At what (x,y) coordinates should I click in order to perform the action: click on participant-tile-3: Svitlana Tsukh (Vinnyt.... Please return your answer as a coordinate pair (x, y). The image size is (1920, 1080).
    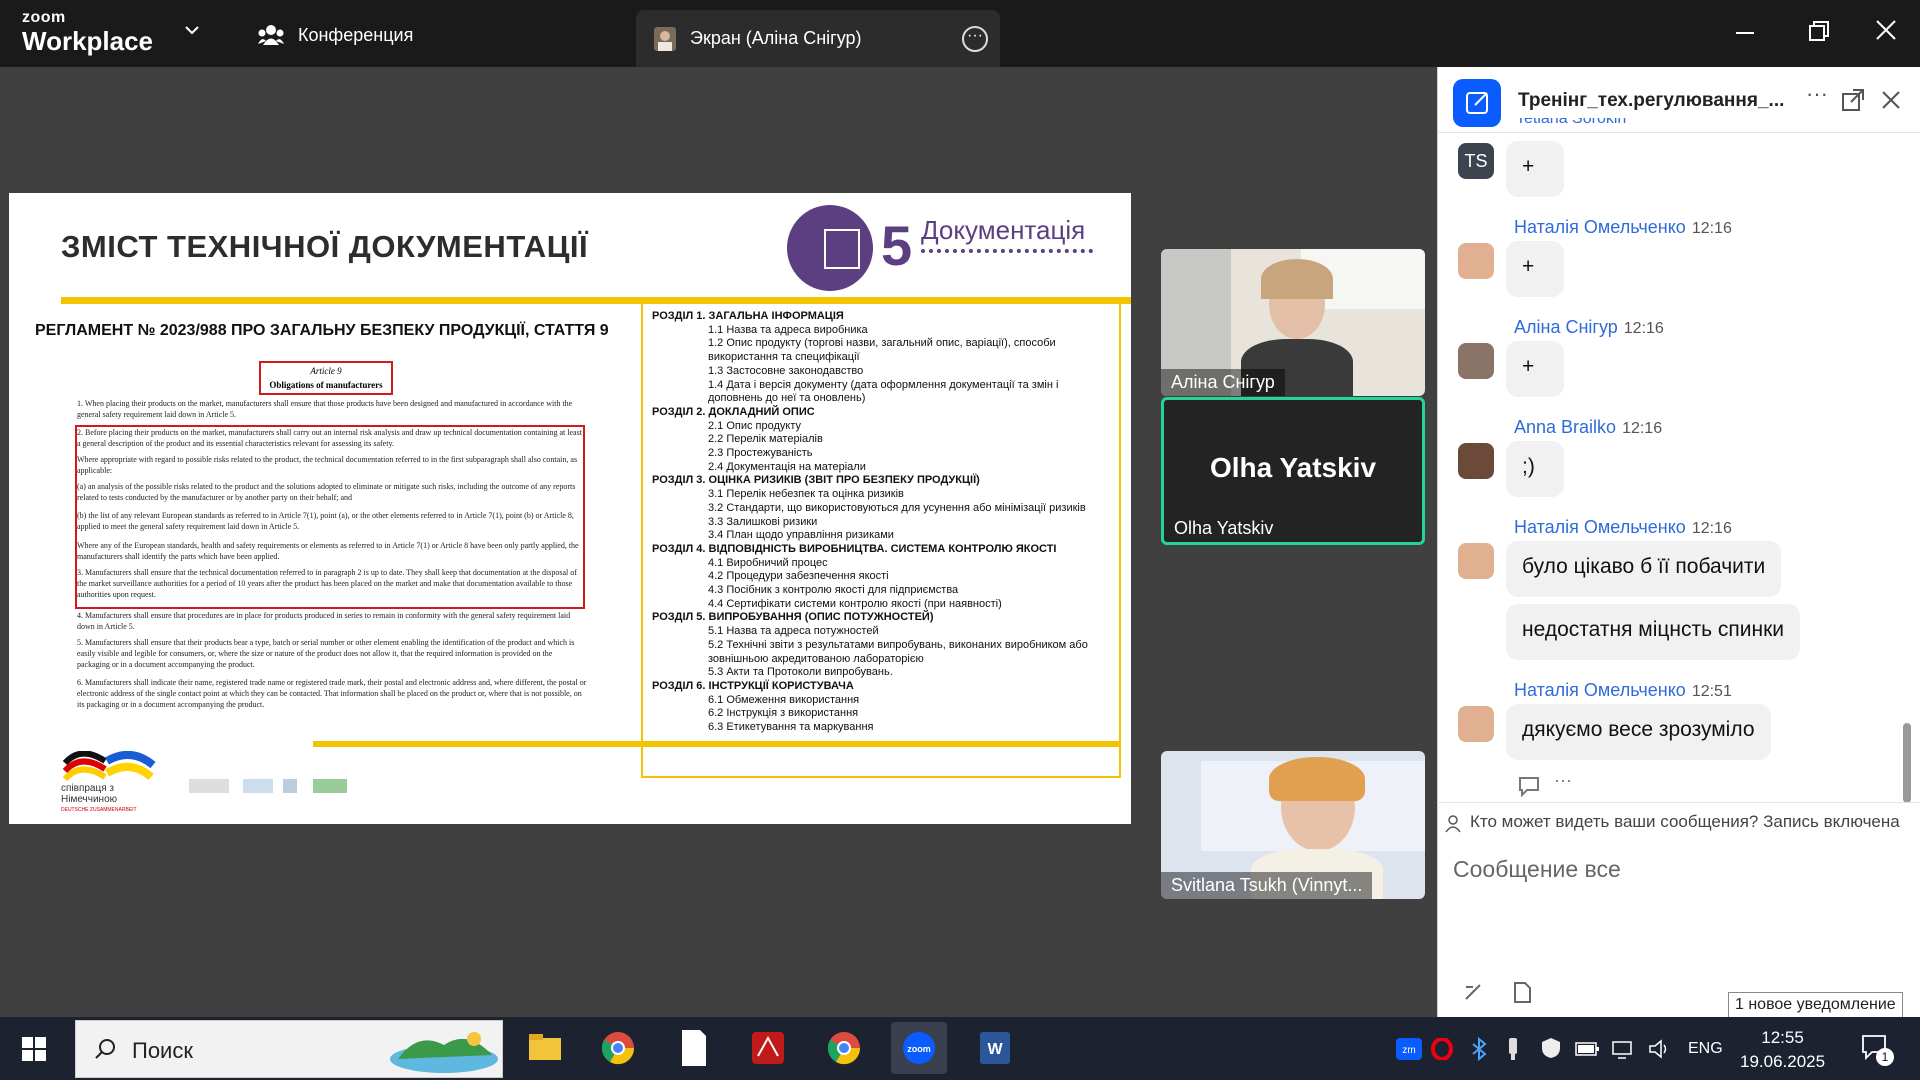
    Looking at the image, I should click on (1293, 825).